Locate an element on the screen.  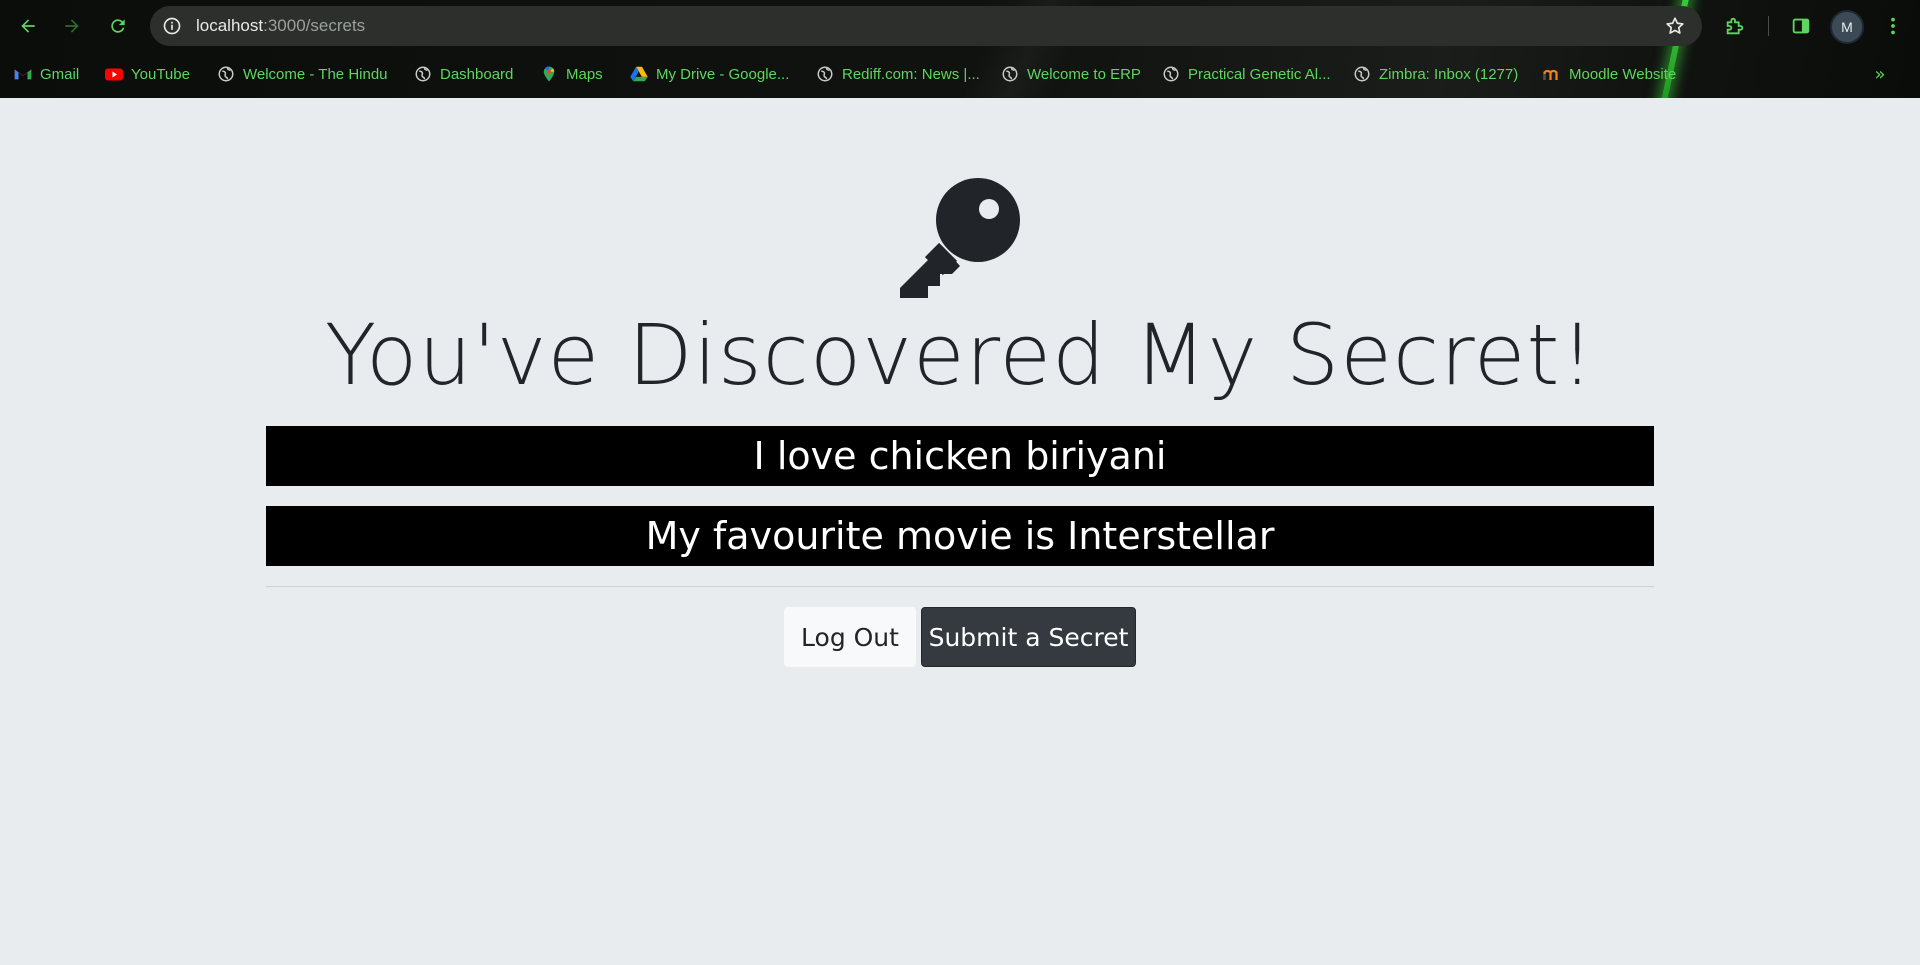
submit-secret-button: Submit a Secret is located at coordinates (1028, 637).